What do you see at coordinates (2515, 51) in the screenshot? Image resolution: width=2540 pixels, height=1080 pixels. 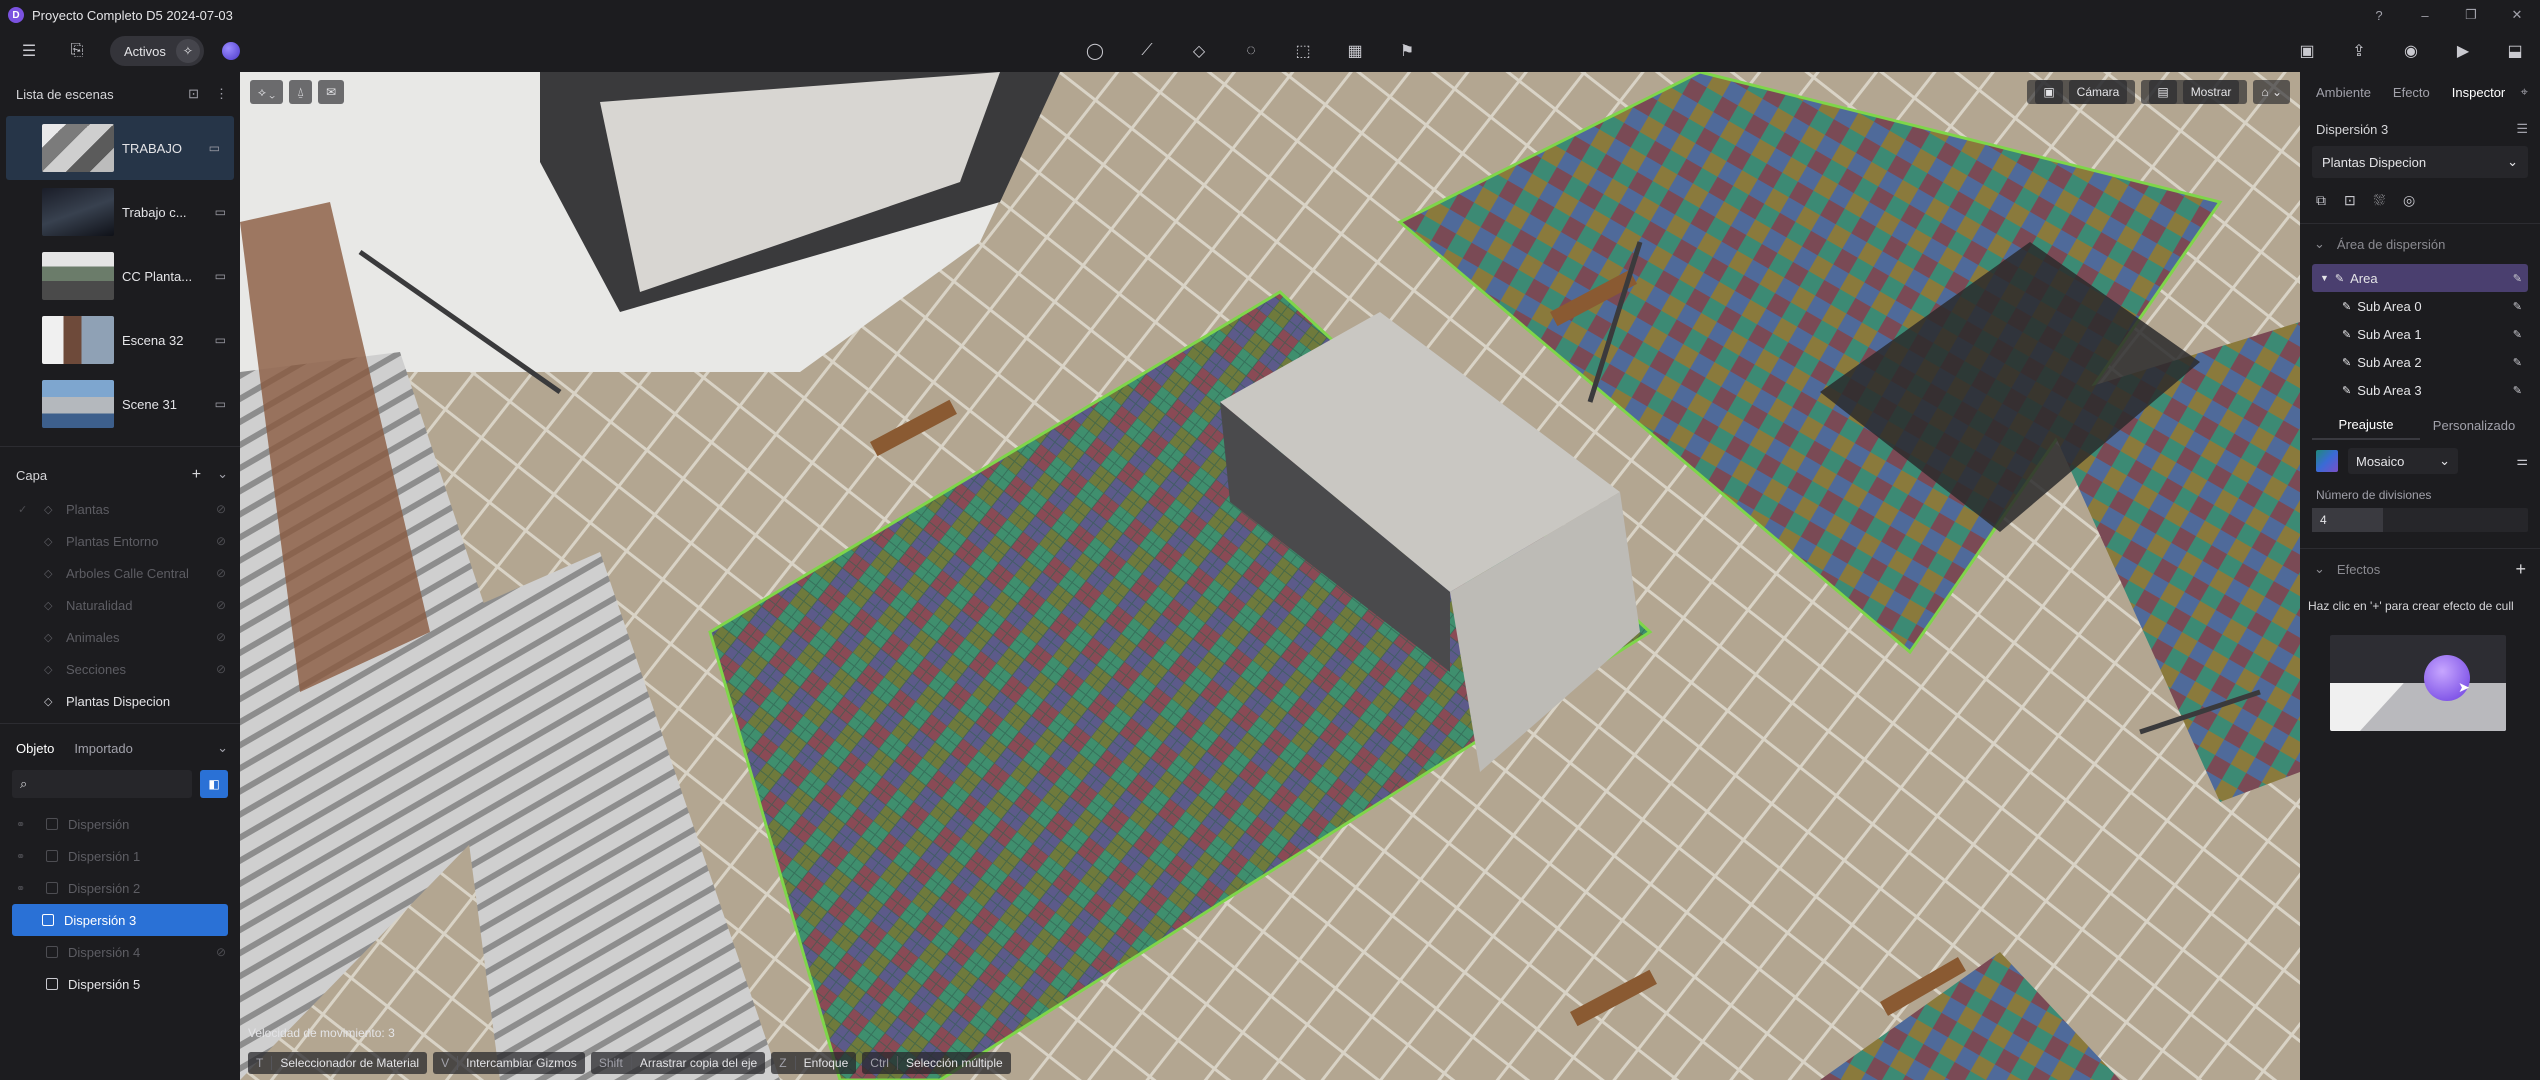 I see `export-icon: ⬓` at bounding box center [2515, 51].